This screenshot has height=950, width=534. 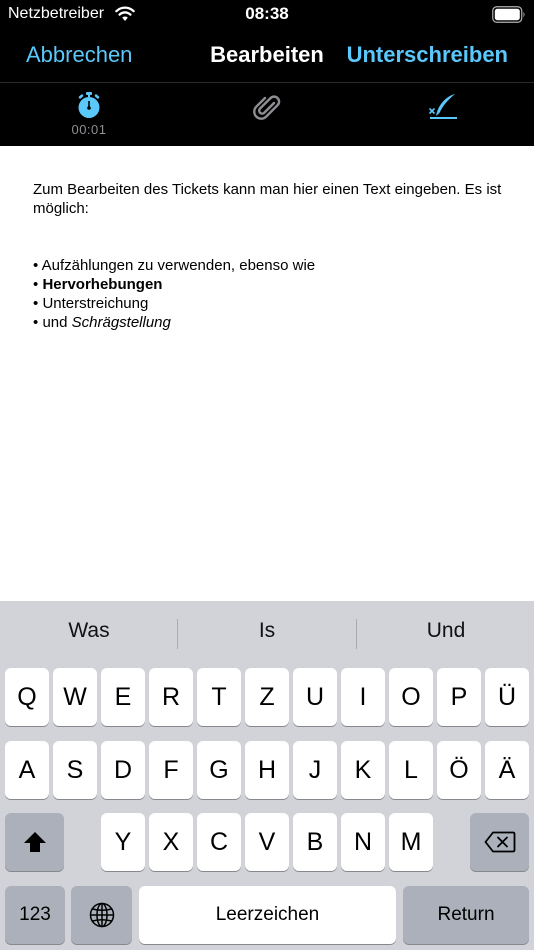 What do you see at coordinates (91, 303) in the screenshot?
I see `list-item: • Unterstreichung` at bounding box center [91, 303].